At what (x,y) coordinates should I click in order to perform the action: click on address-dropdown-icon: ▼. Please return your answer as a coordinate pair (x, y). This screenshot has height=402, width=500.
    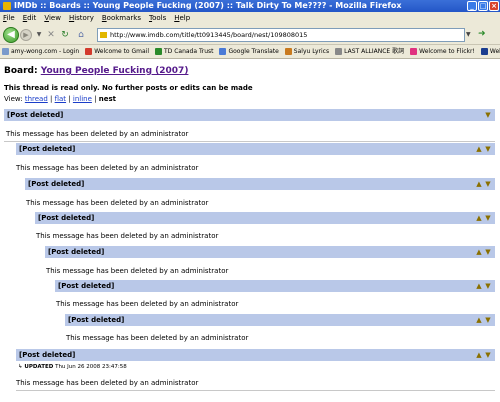
    Looking at the image, I should click on (468, 34).